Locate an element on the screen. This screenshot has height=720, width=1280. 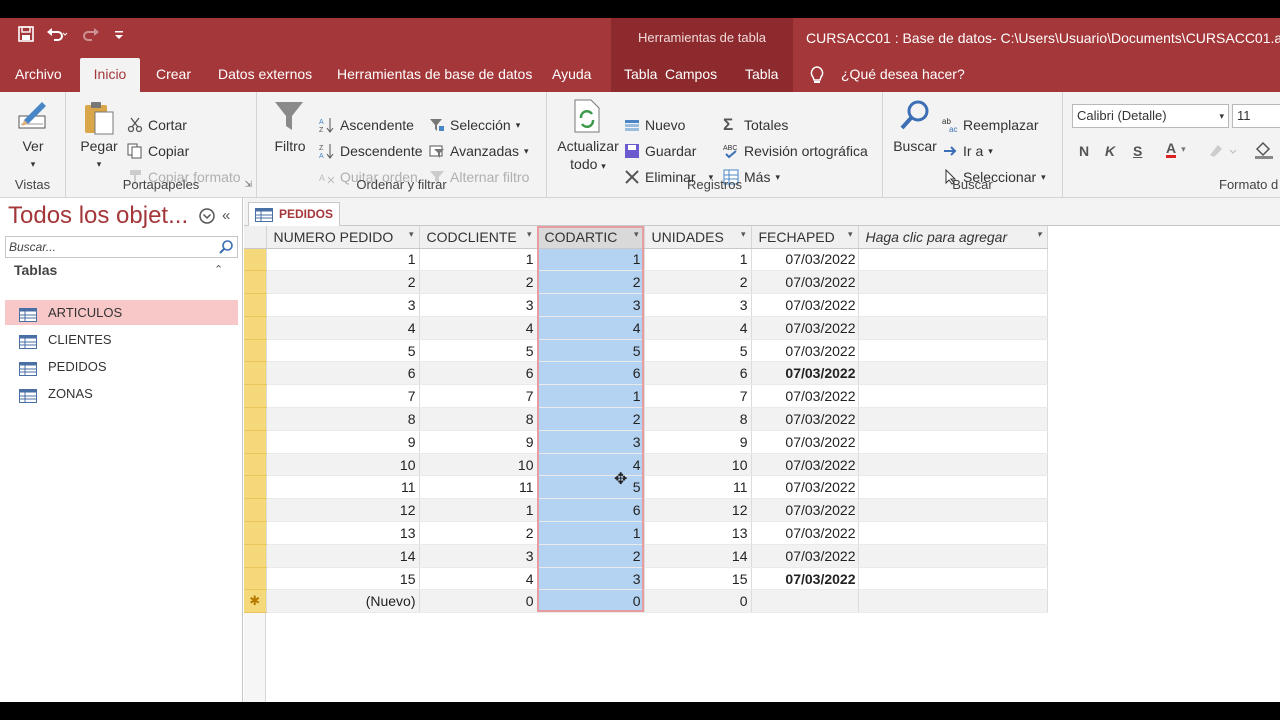
underline-button: S is located at coordinates (1137, 151).